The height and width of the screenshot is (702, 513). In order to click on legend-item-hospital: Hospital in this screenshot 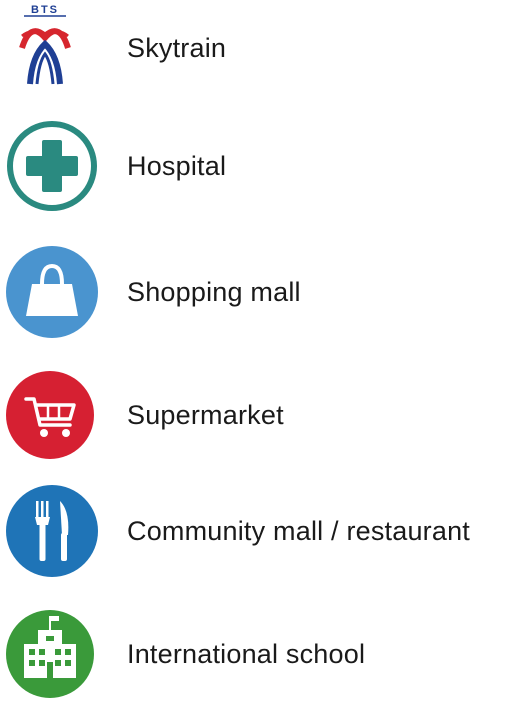, I will do `click(256, 166)`.